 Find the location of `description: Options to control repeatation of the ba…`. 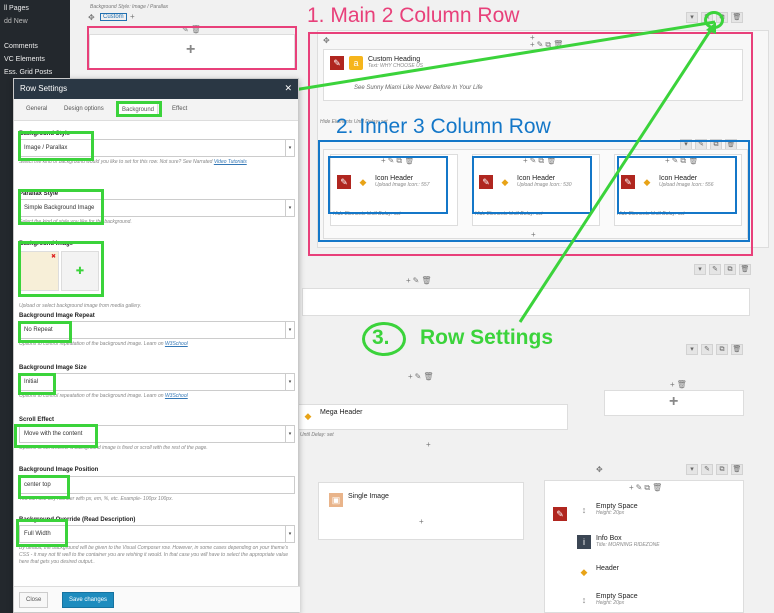

description: Options to control repeatation of the ba… is located at coordinates (103, 396).